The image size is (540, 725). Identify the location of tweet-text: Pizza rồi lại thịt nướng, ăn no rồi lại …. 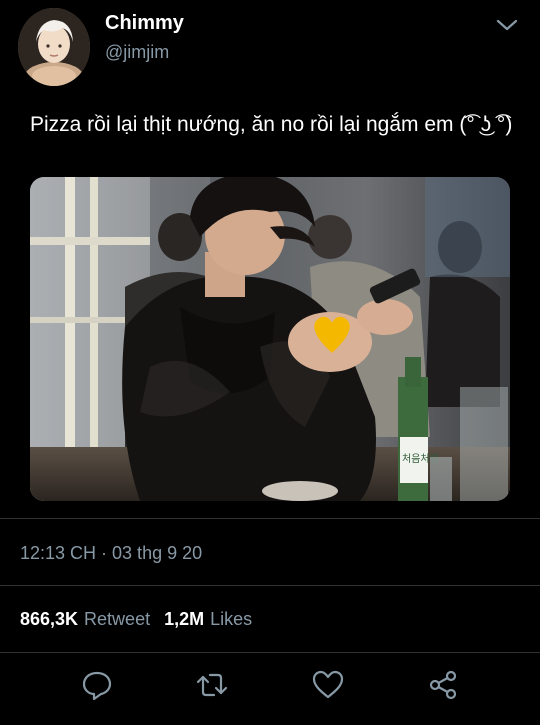
(271, 124).